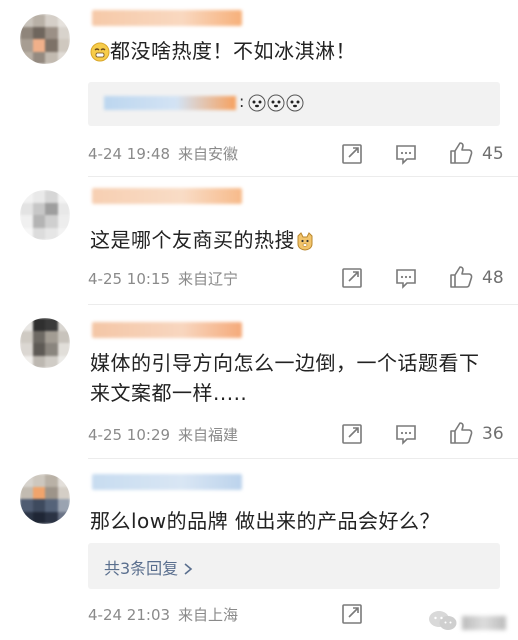  I want to click on location: 来自辽宁, so click(208, 279).